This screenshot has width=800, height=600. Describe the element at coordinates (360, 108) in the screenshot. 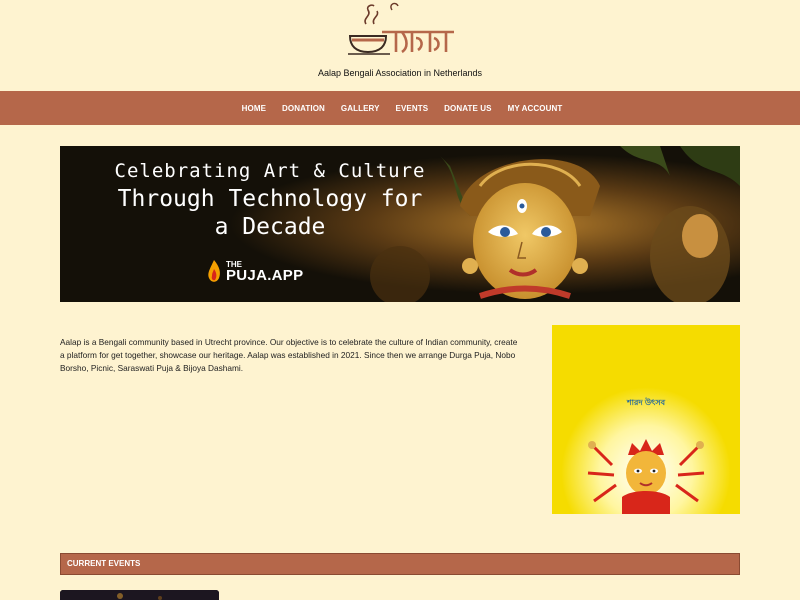

I see `nav-item-gallery: GALLERY` at that location.